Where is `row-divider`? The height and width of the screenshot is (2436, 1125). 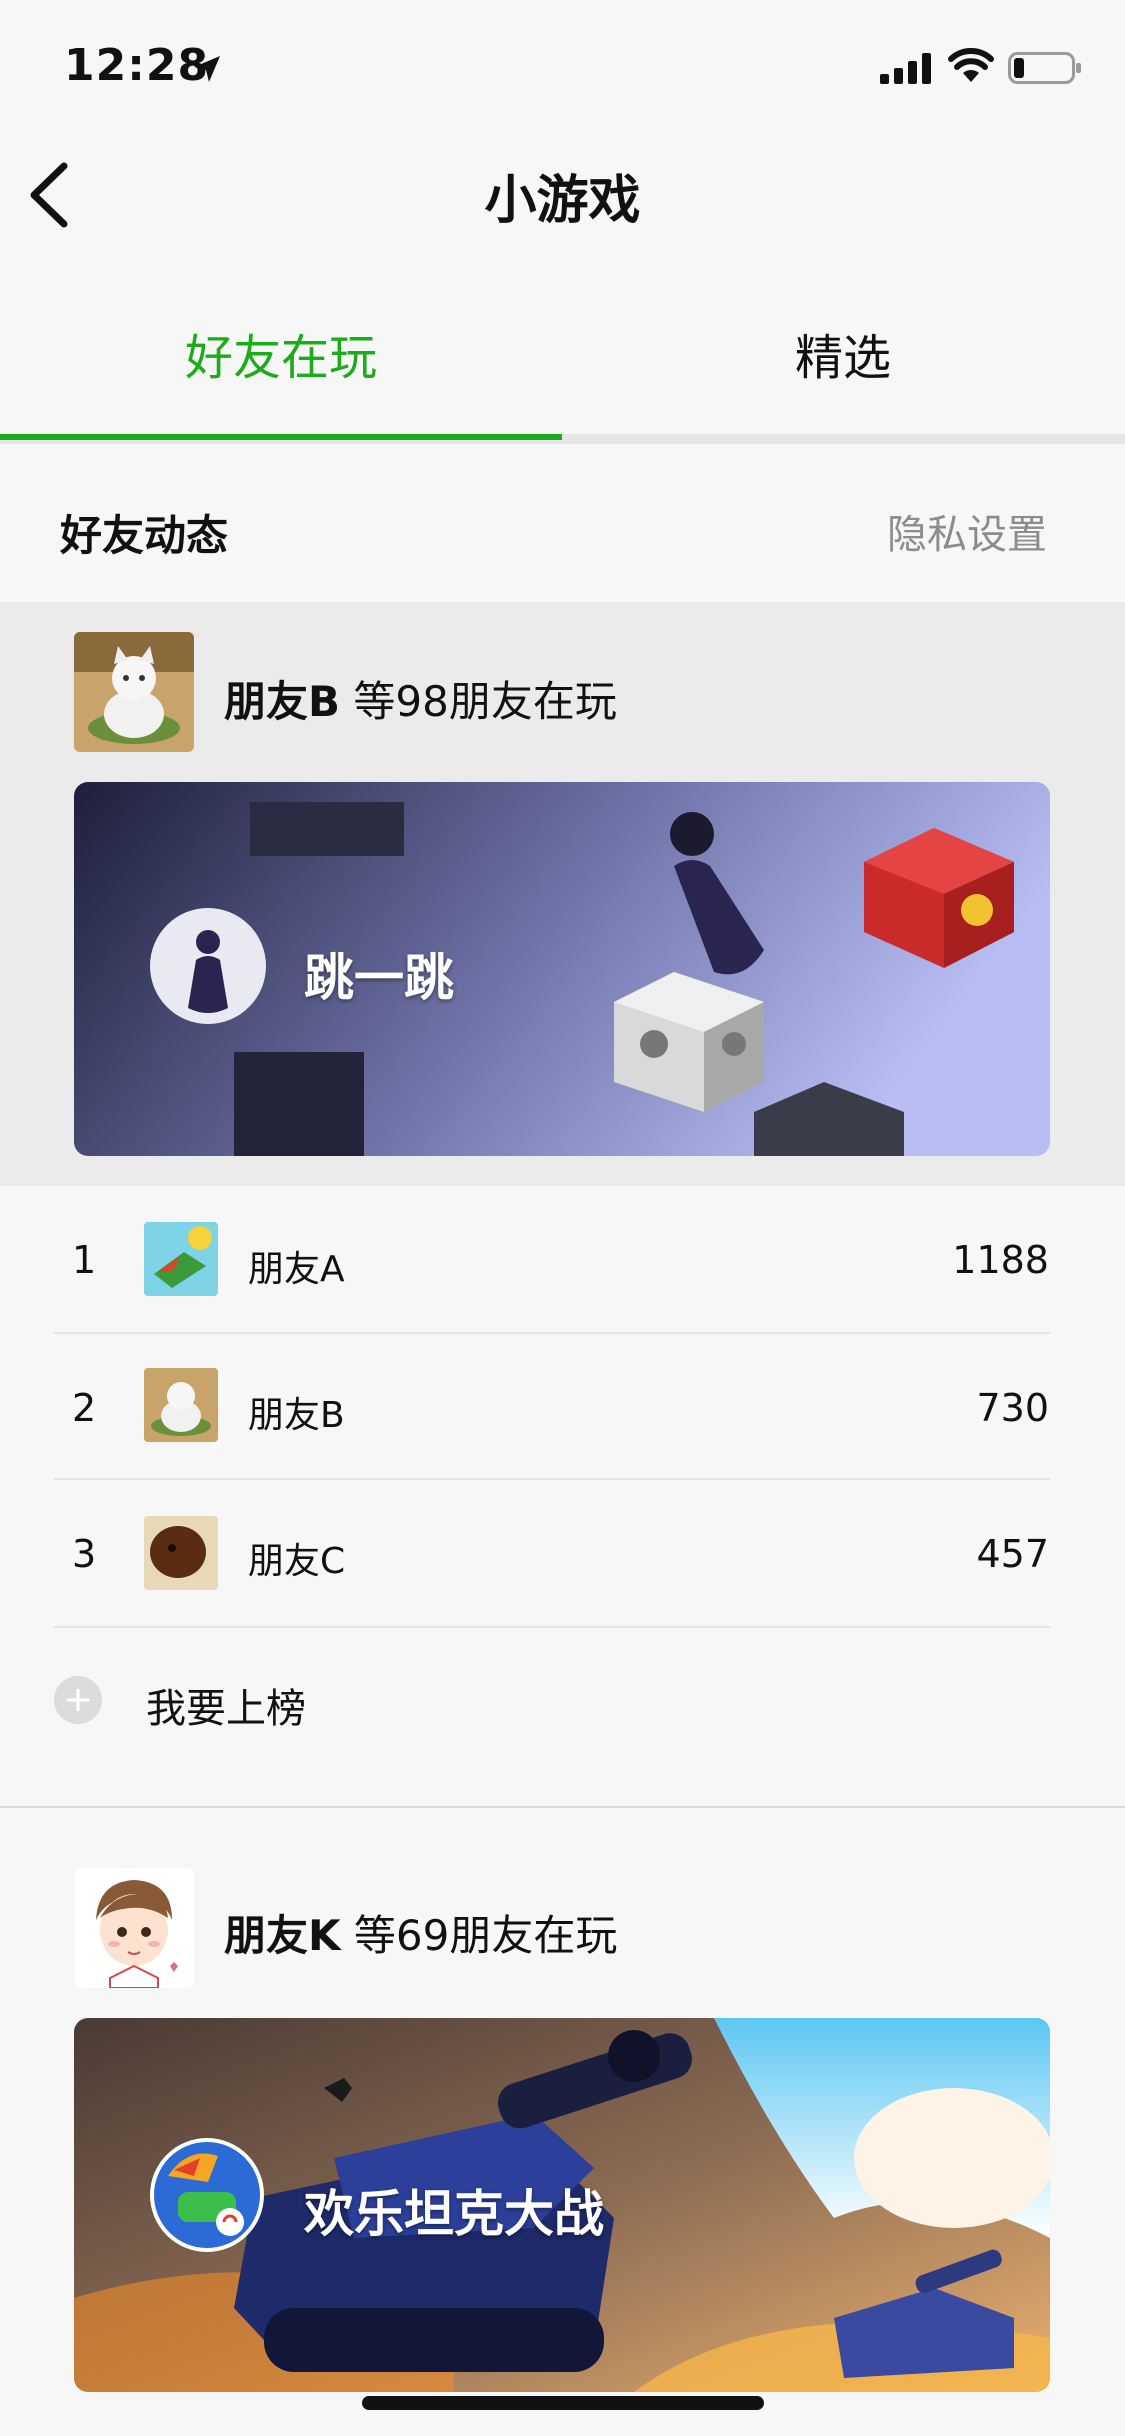 row-divider is located at coordinates (552, 1627).